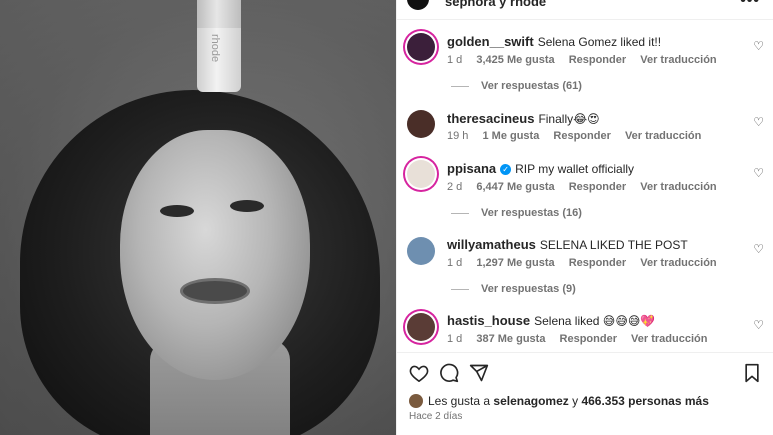  Describe the element at coordinates (471, 168) in the screenshot. I see `comment-username: ppisana` at that location.